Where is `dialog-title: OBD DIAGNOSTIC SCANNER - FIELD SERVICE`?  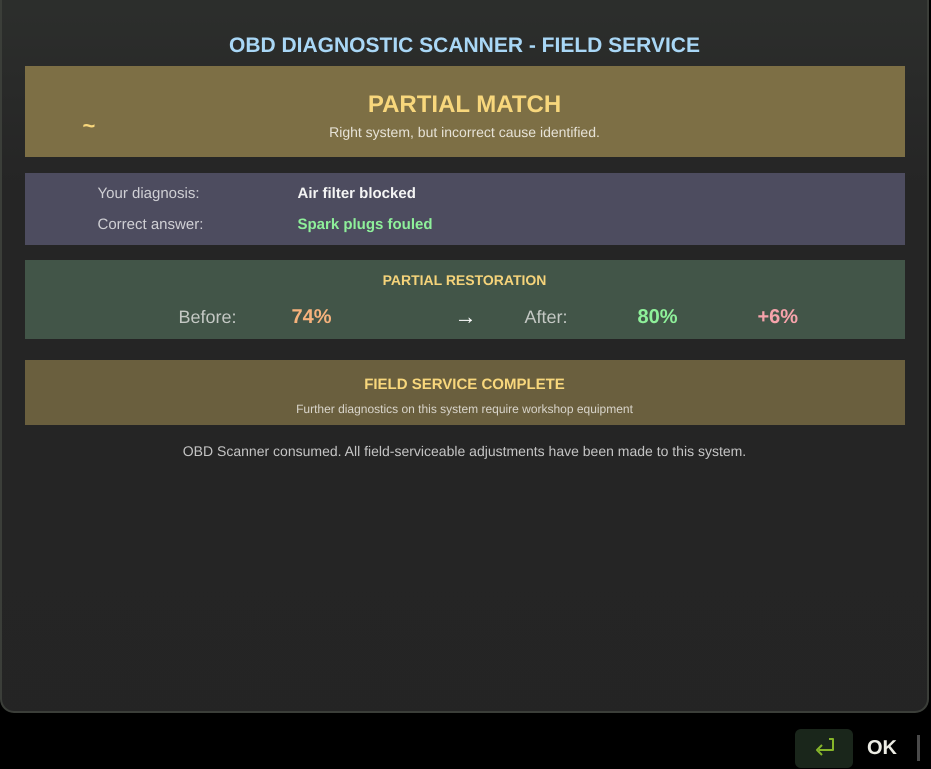
dialog-title: OBD DIAGNOSTIC SCANNER - FIELD SERVICE is located at coordinates (464, 46).